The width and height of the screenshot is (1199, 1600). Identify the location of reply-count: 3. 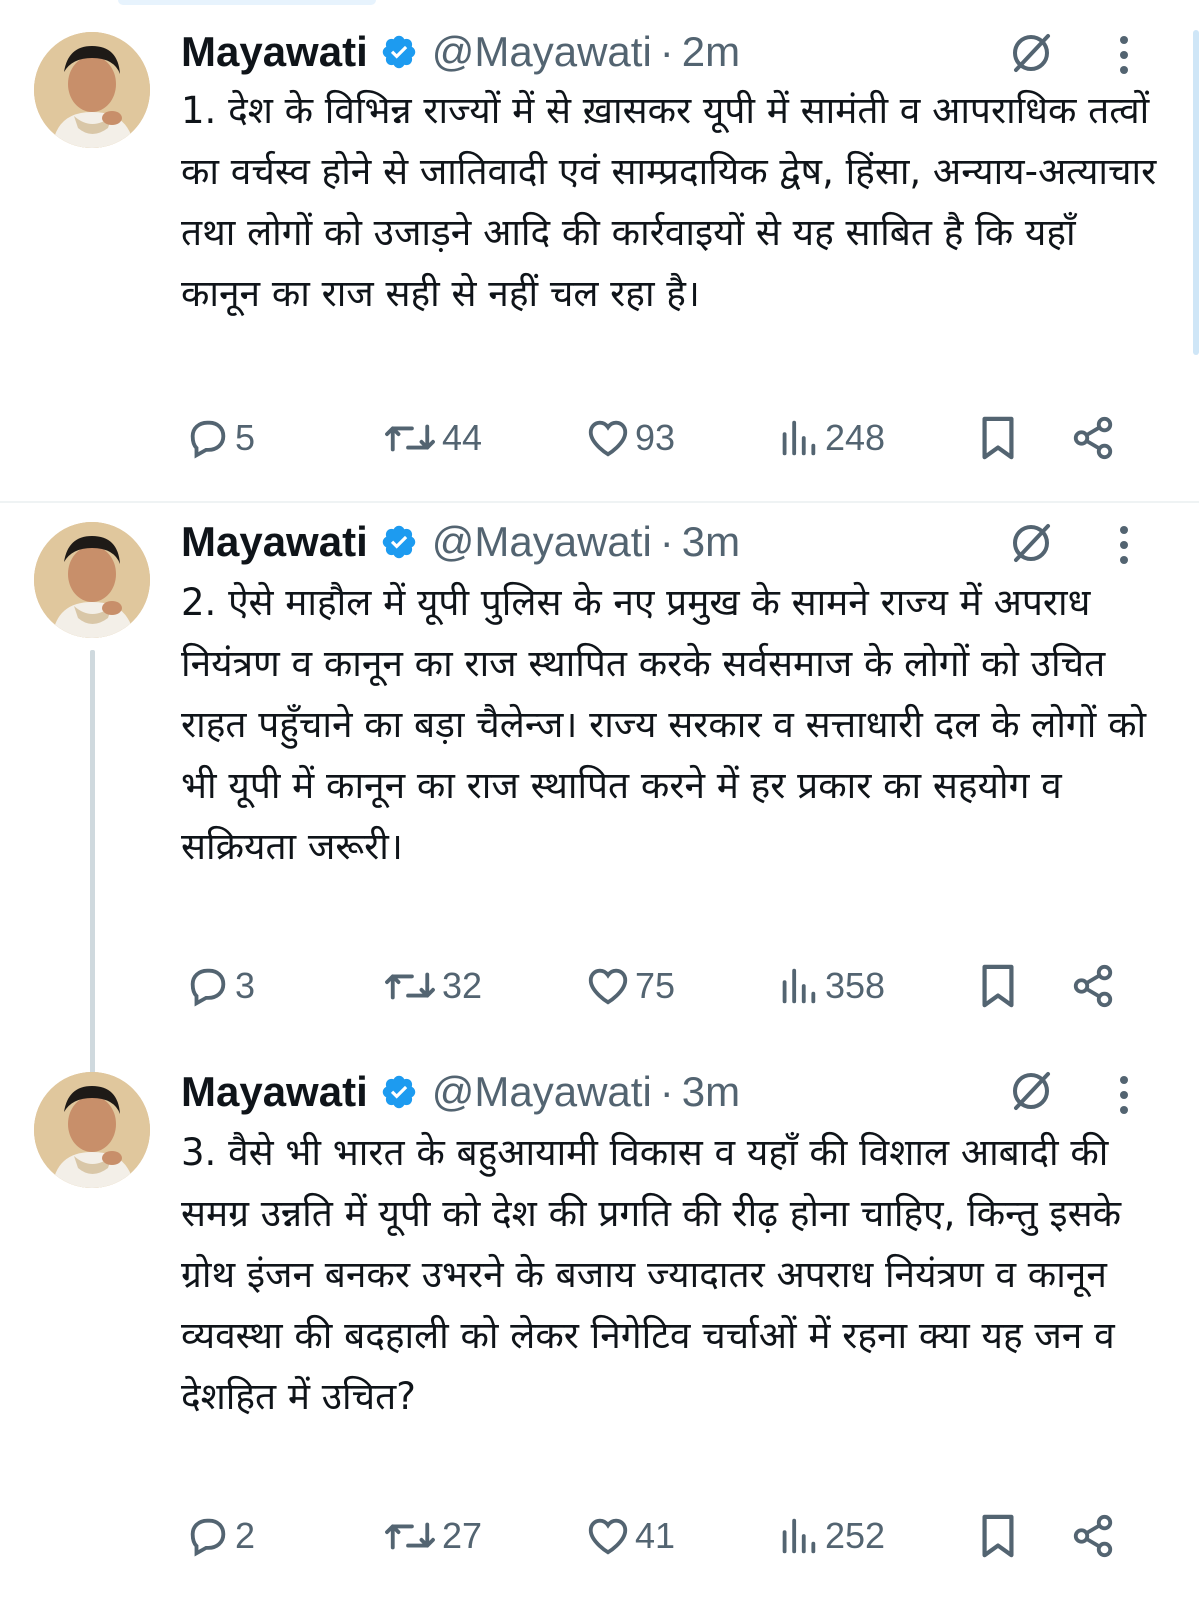
(245, 985).